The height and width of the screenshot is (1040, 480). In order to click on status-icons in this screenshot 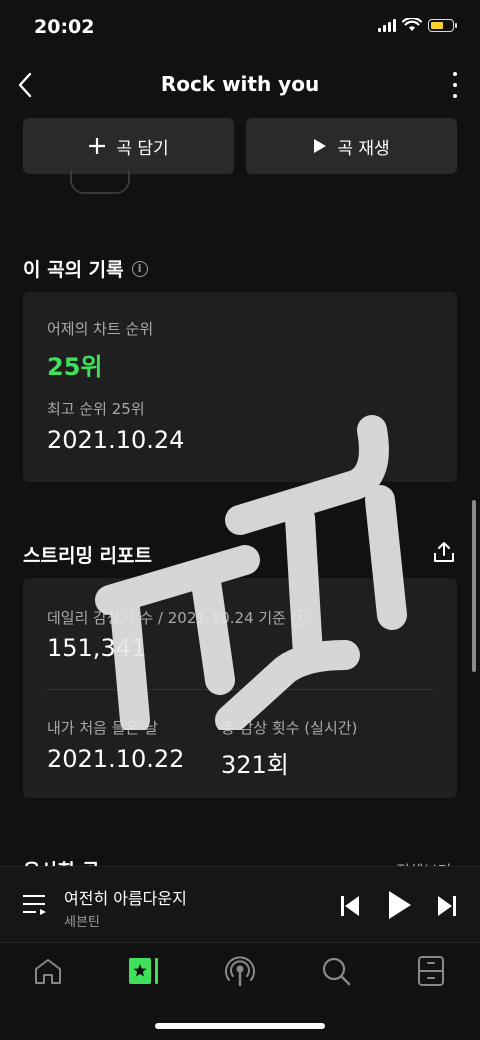, I will do `click(417, 25)`.